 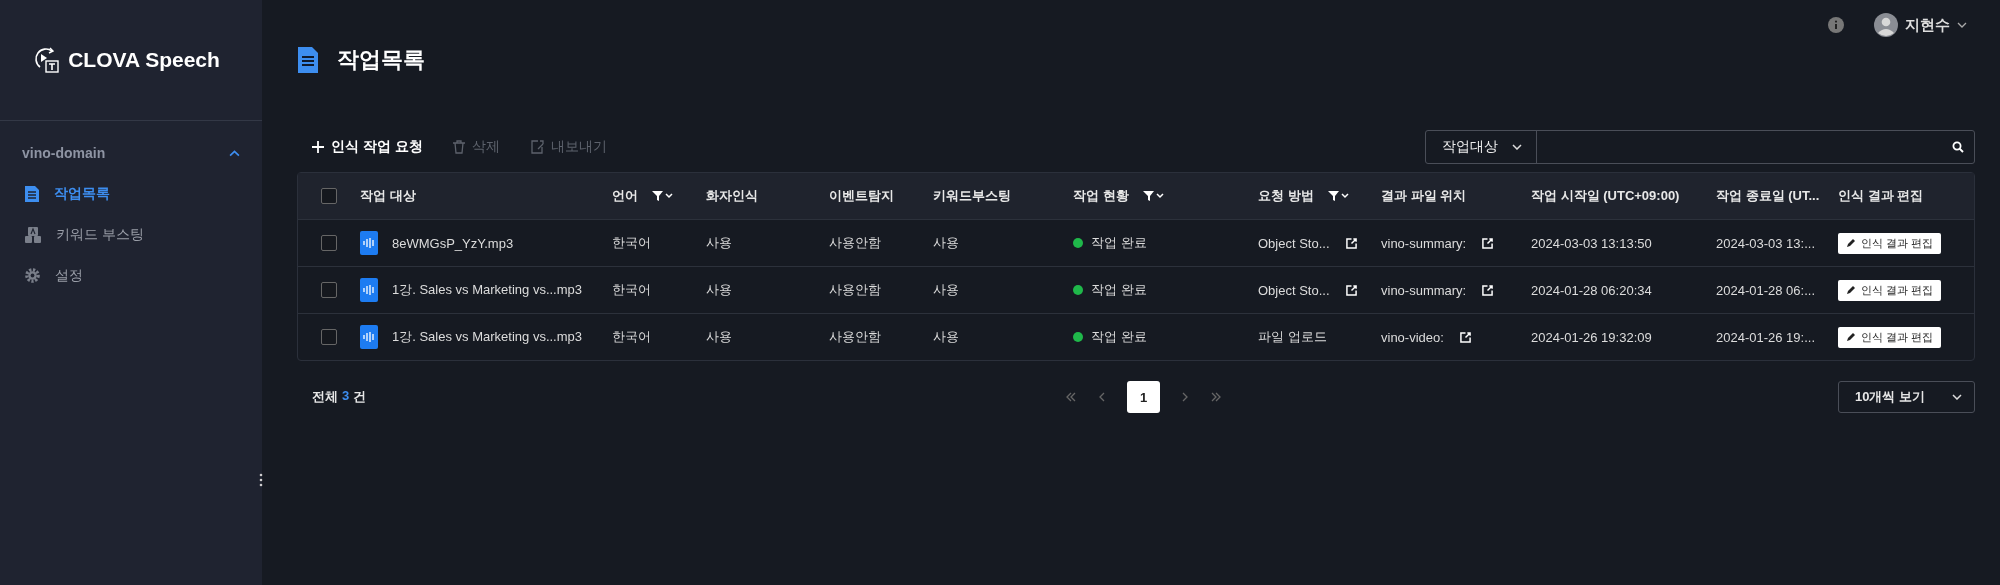 I want to click on first-page-icon, so click(x=1071, y=397).